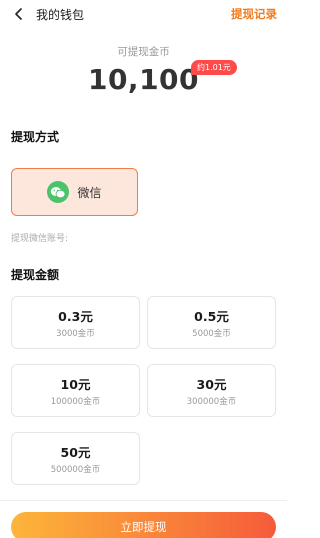 The height and width of the screenshot is (538, 320). Describe the element at coordinates (35, 275) in the screenshot. I see `withdraw-amount-title: 提现金额` at that location.